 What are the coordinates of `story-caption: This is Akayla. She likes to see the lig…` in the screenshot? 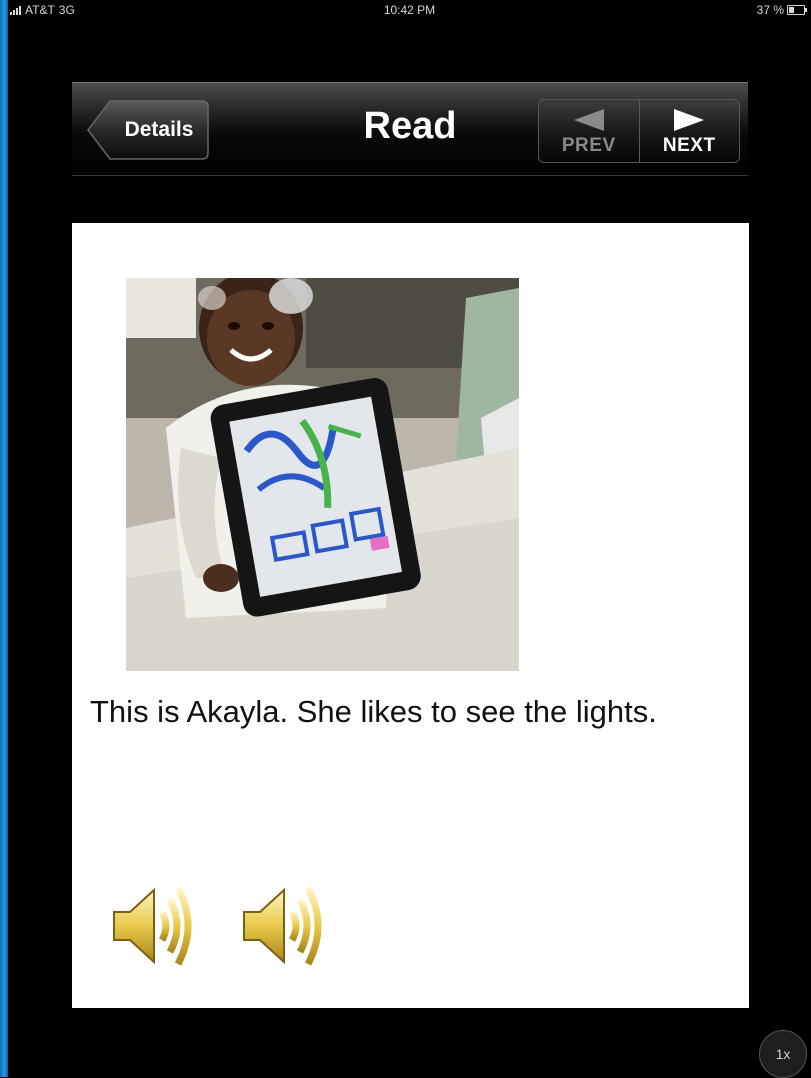 It's located at (373, 711).